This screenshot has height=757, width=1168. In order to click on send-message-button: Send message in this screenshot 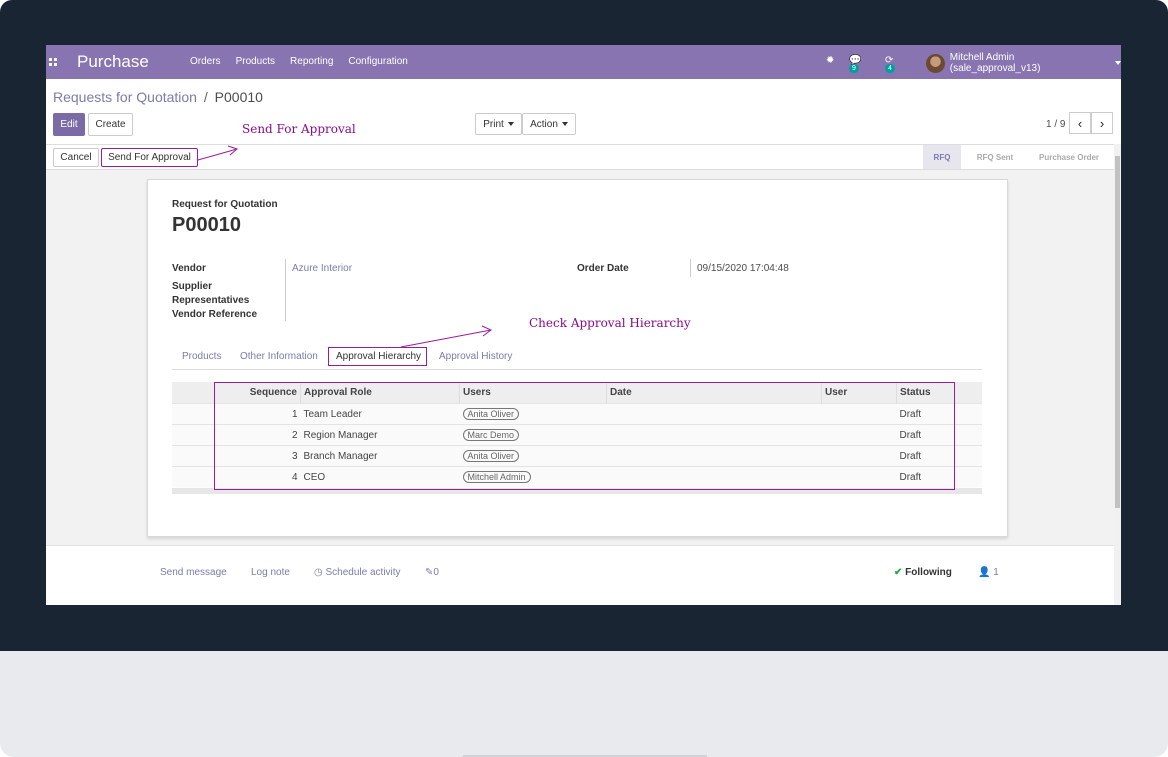, I will do `click(193, 572)`.